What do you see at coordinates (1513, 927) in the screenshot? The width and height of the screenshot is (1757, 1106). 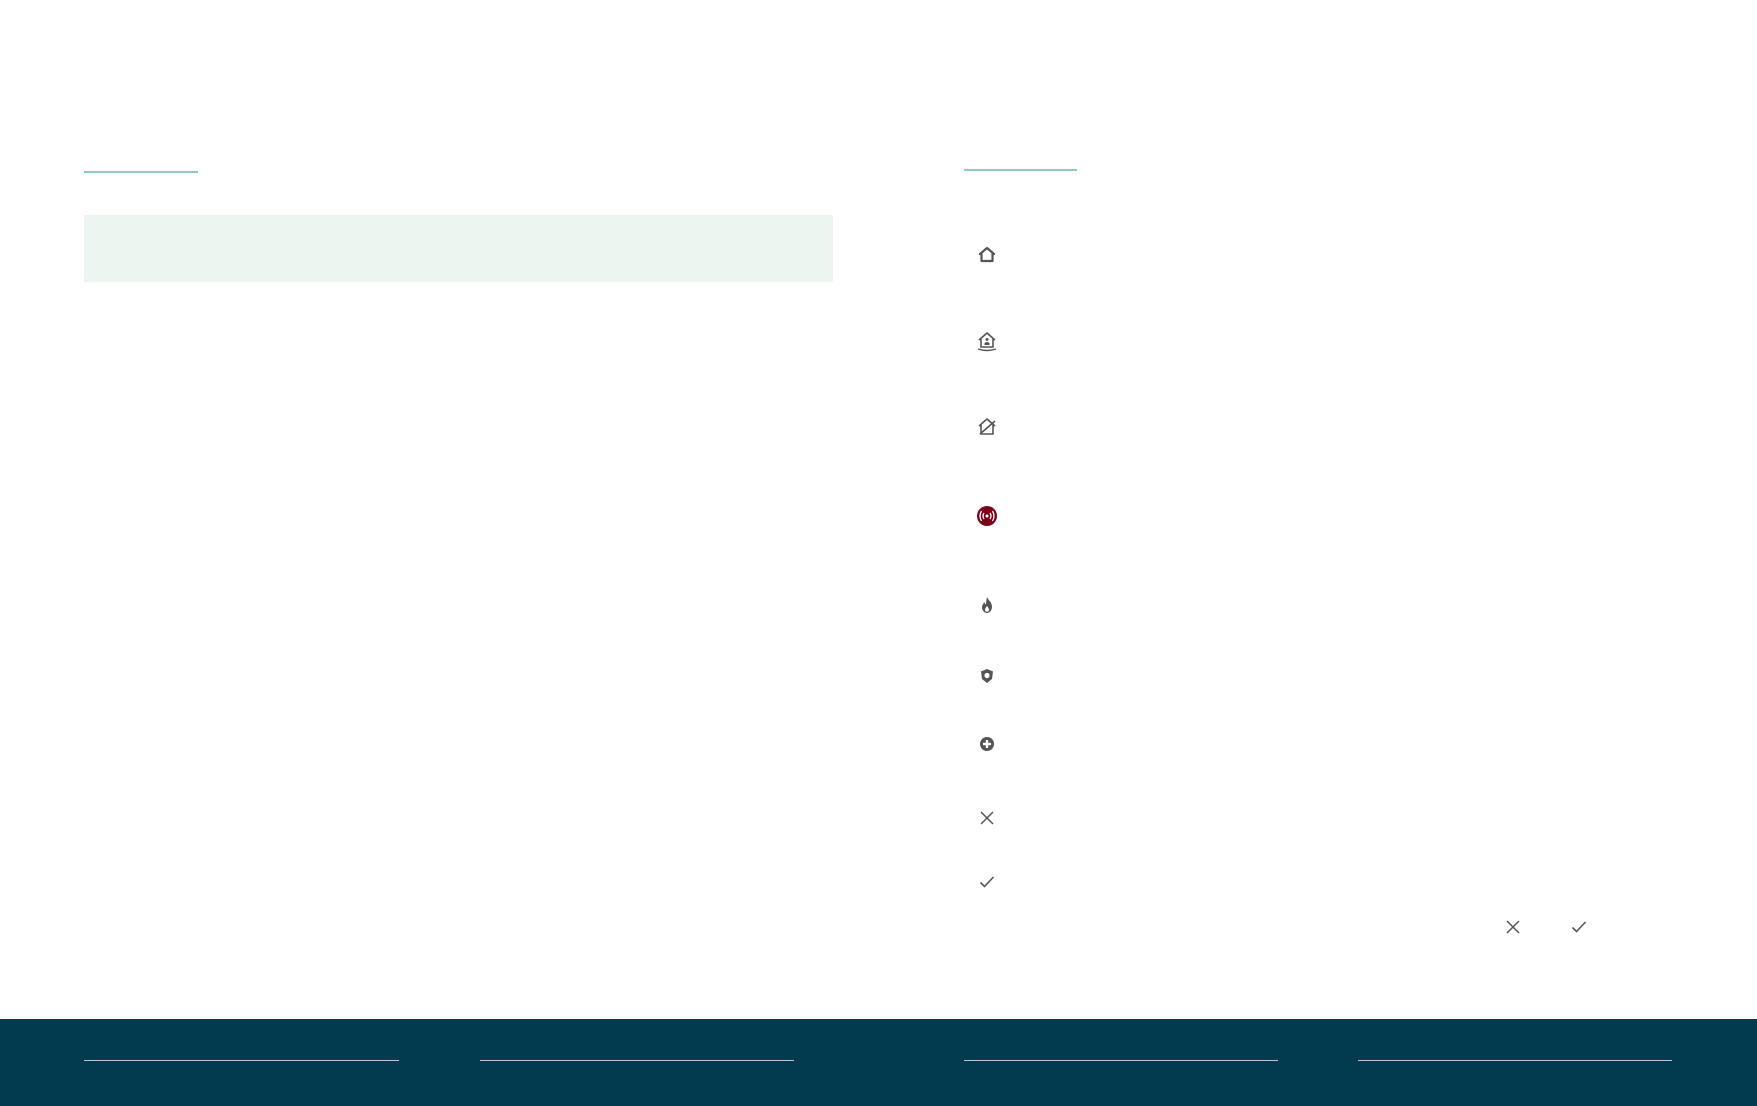 I see `inline-close-icon` at bounding box center [1513, 927].